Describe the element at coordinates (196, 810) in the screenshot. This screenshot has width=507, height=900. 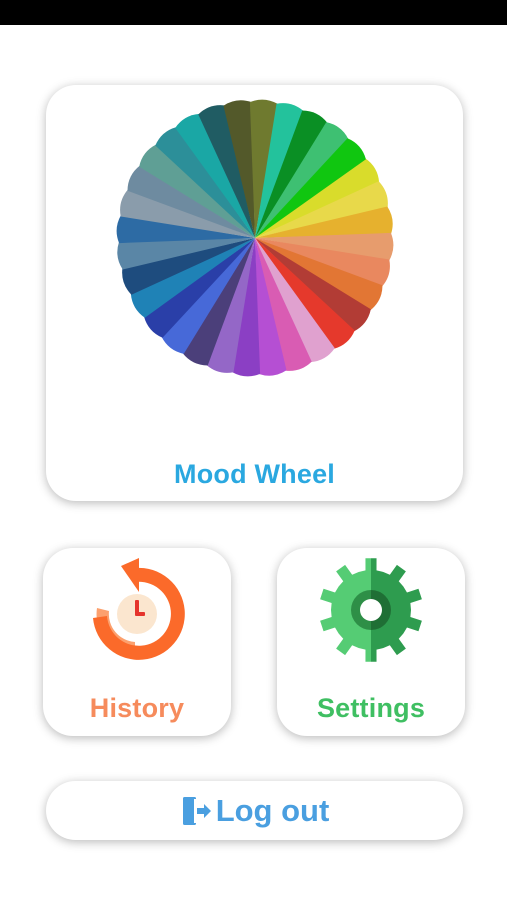
I see `logout-door-icon` at that location.